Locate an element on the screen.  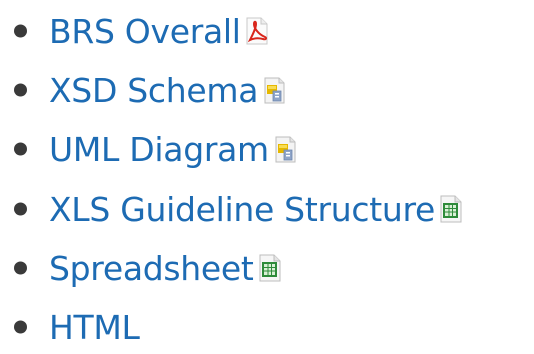
link-label: XLS Guideline Structure is located at coordinates (242, 209).